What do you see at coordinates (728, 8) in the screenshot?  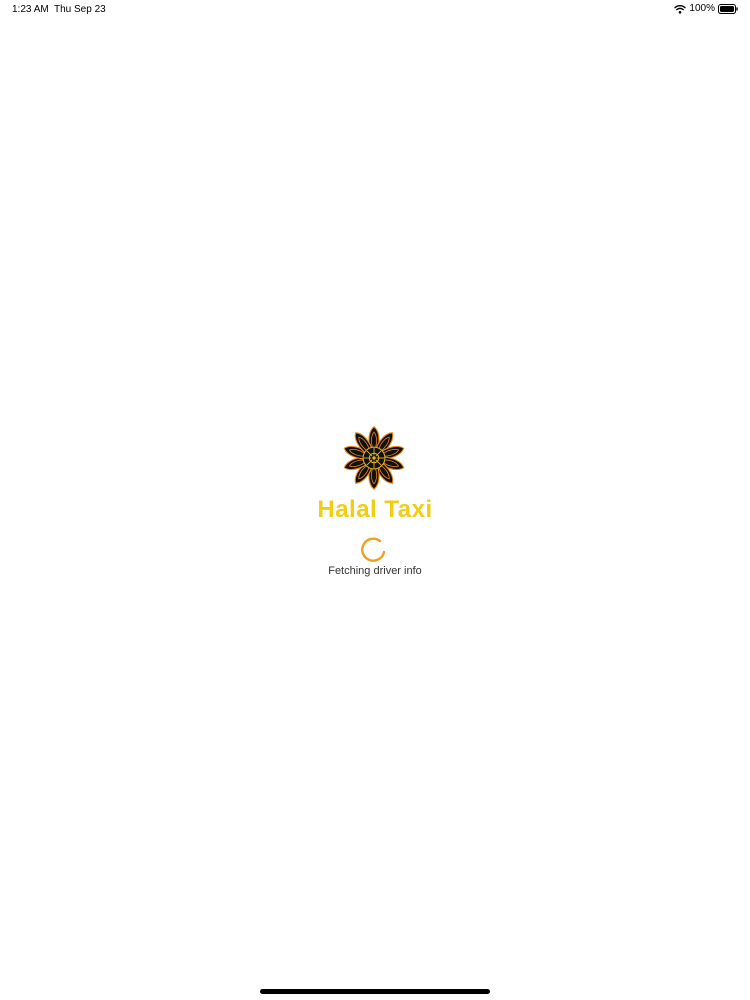 I see `battery-icon` at bounding box center [728, 8].